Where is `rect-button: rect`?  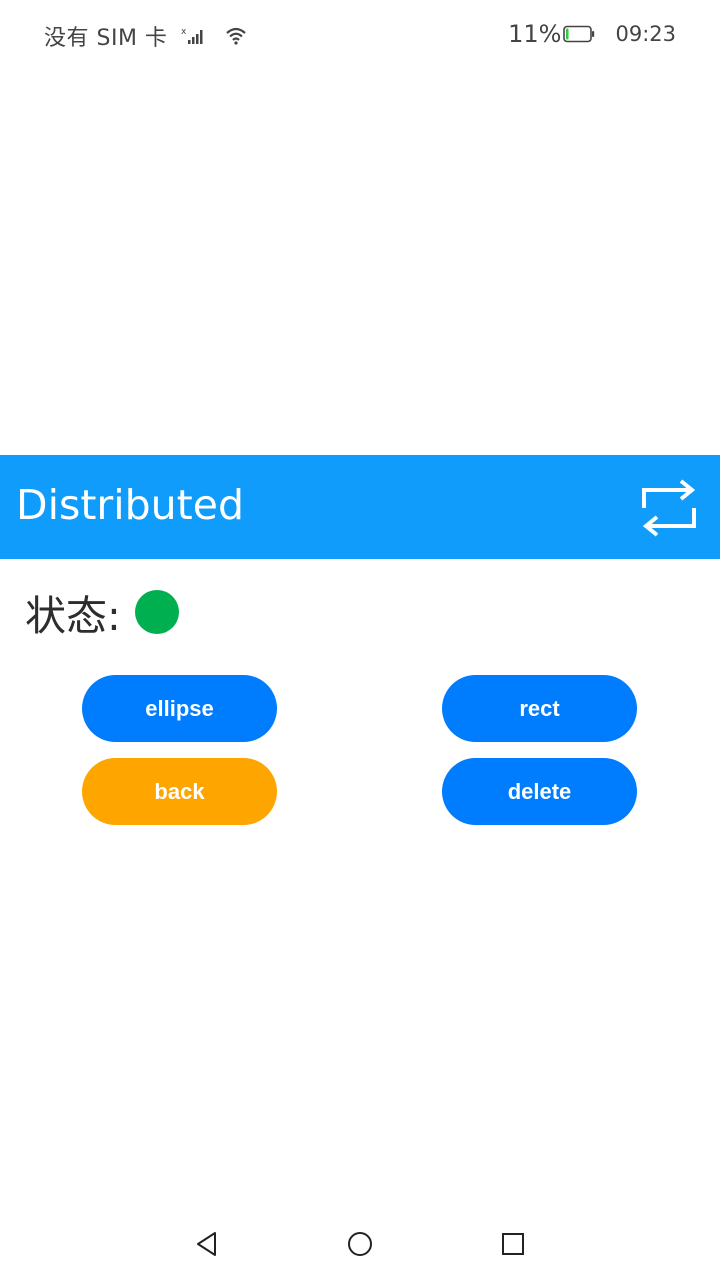
rect-button: rect is located at coordinates (539, 708).